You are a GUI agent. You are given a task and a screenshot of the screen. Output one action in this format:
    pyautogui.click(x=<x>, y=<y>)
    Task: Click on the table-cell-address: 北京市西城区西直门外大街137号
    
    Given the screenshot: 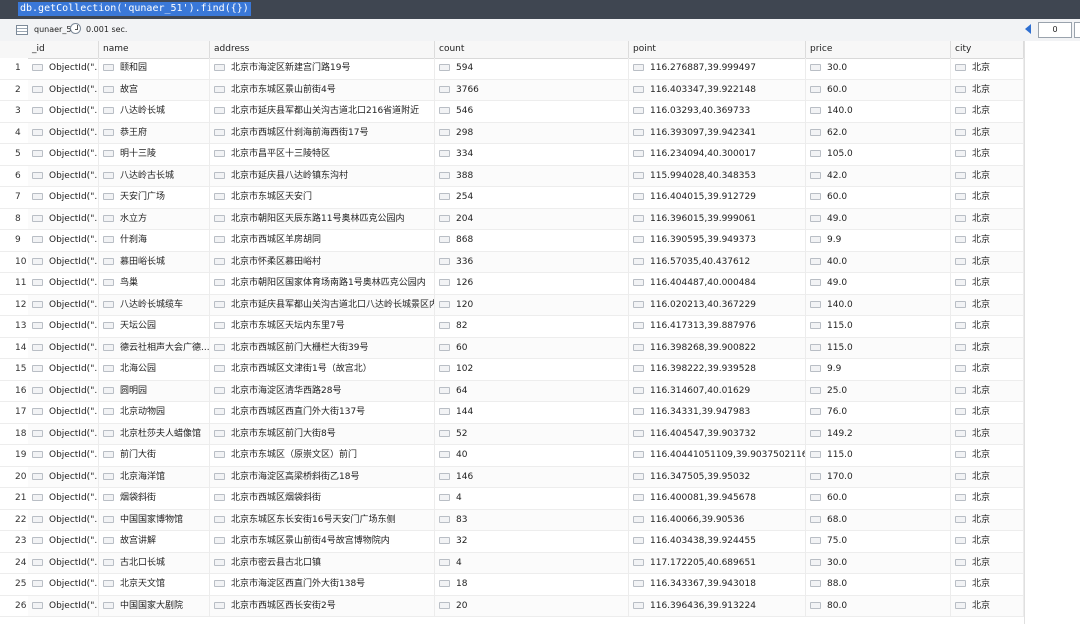 What is the action you would take?
    pyautogui.click(x=322, y=413)
    